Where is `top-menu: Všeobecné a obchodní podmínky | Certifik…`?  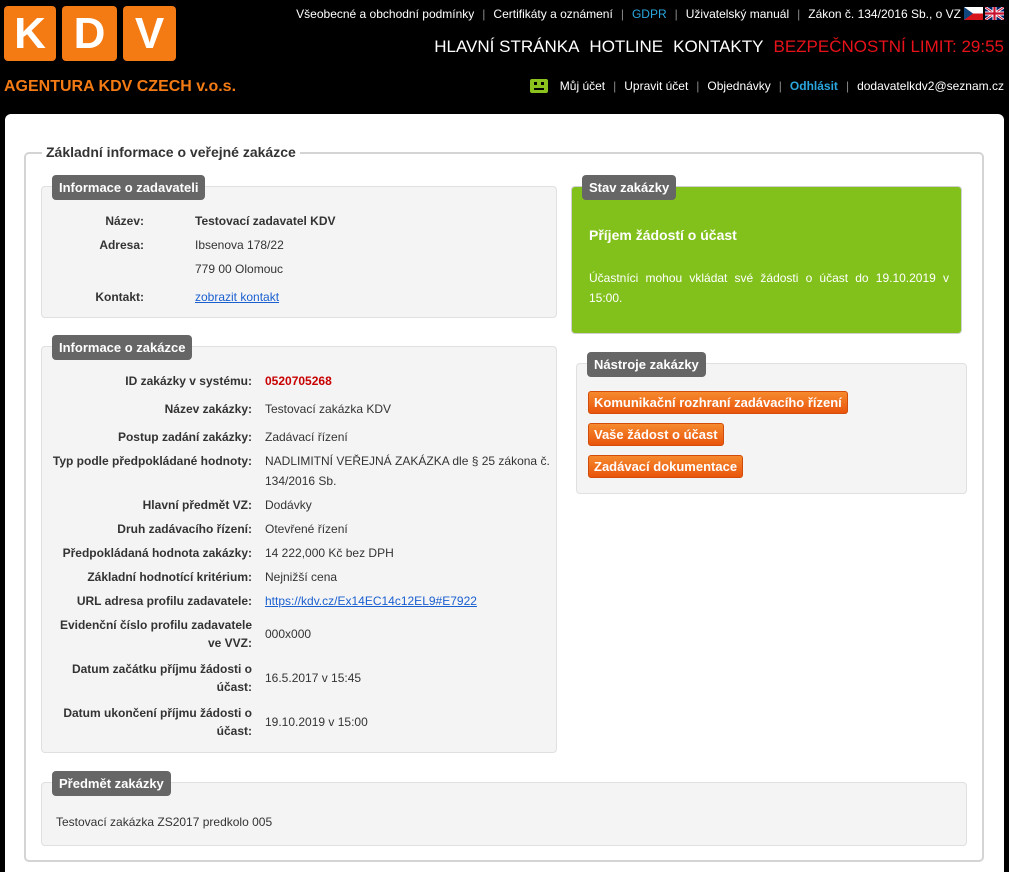
top-menu: Všeobecné a obchodní podmínky | Certifik… is located at coordinates (628, 14).